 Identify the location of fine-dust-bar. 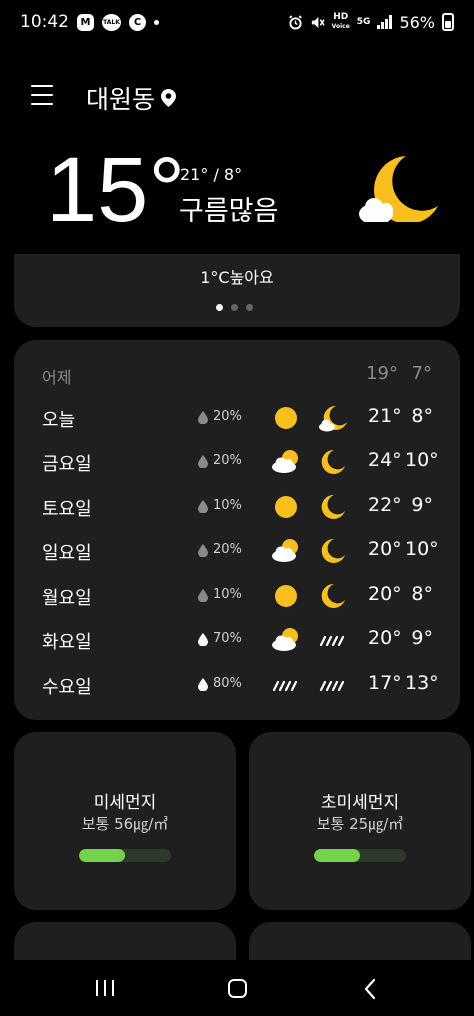
(125, 855).